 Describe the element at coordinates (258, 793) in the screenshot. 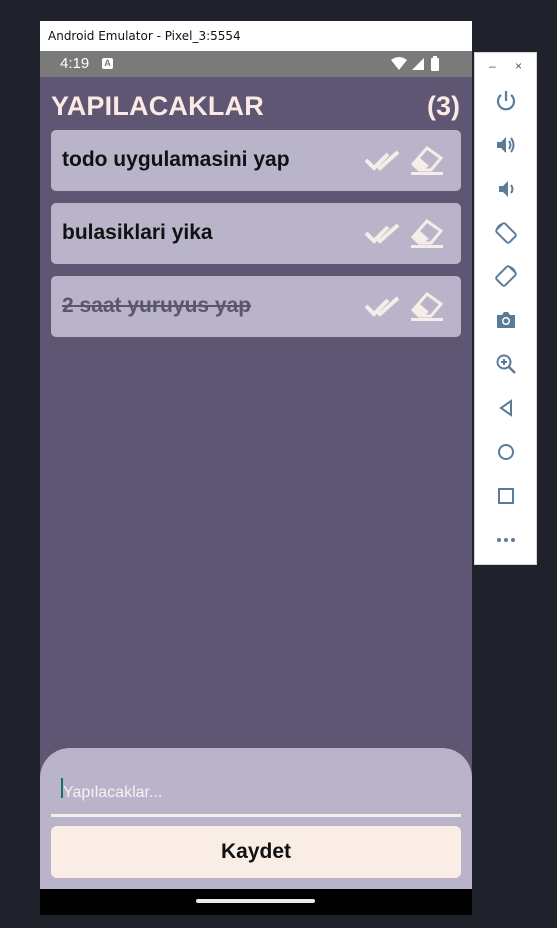

I see `todo-input` at that location.